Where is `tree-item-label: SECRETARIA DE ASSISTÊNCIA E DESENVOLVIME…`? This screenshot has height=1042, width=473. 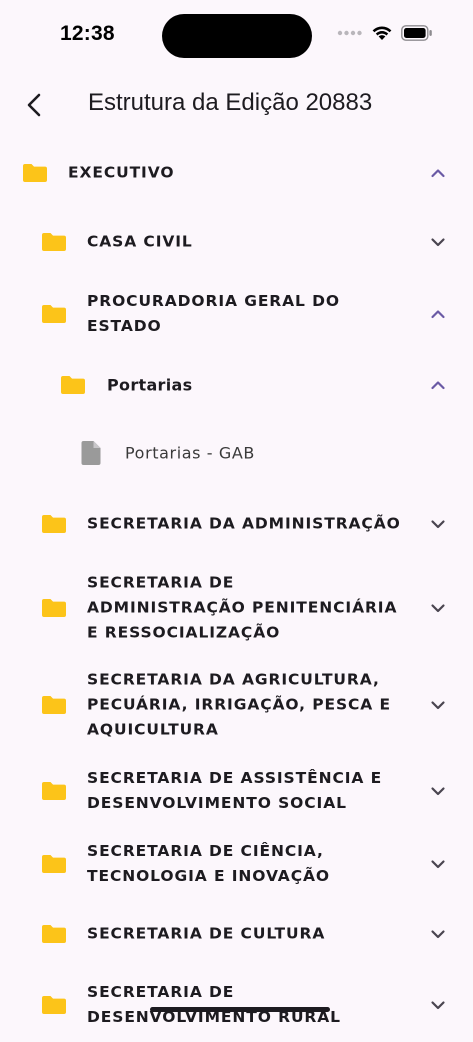
tree-item-label: SECRETARIA DE ASSISTÊNCIA E DESENVOLVIME… is located at coordinates (235, 790).